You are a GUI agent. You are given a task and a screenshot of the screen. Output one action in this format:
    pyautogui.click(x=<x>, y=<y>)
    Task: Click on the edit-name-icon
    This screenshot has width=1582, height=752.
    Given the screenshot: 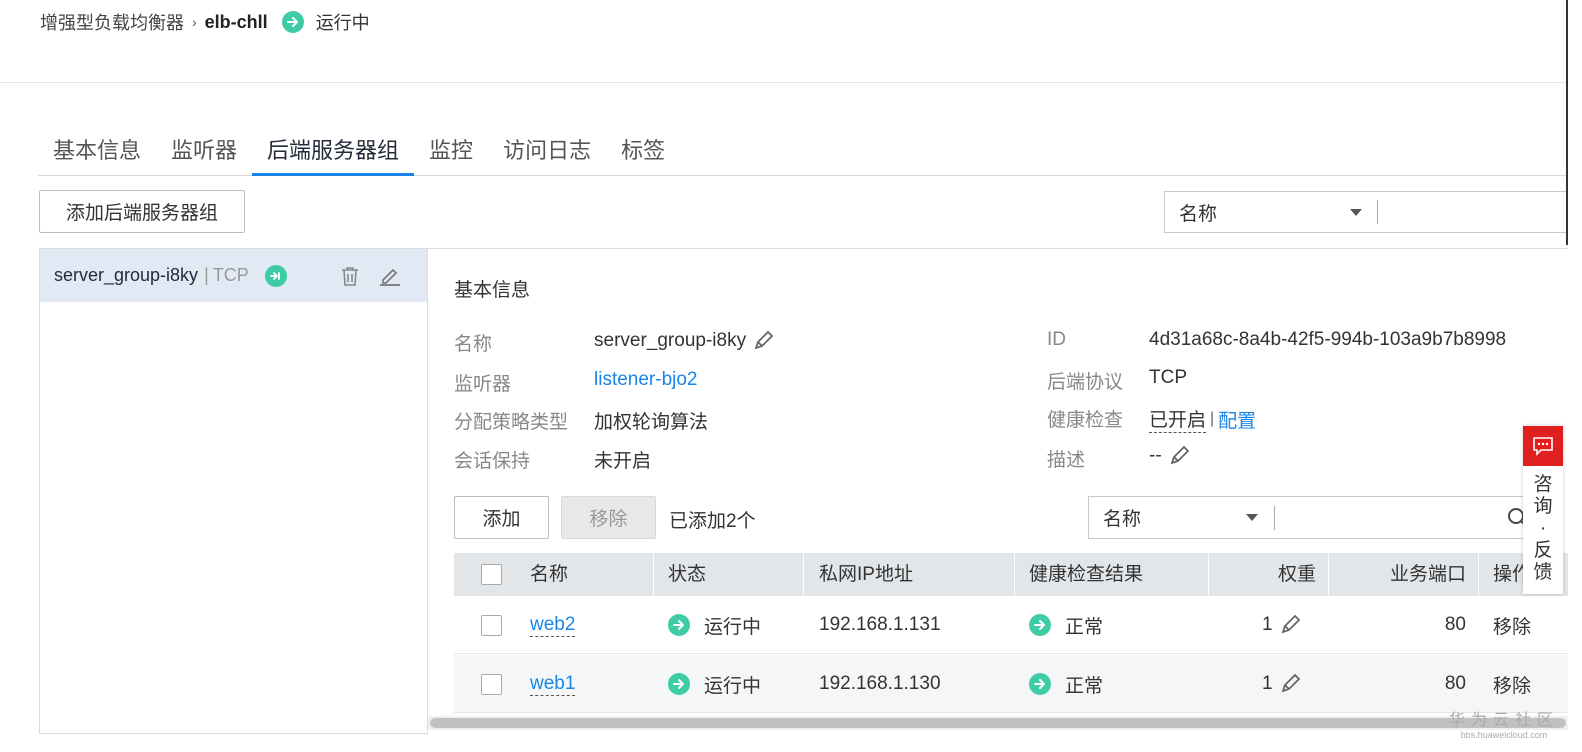 What is the action you would take?
    pyautogui.click(x=764, y=341)
    